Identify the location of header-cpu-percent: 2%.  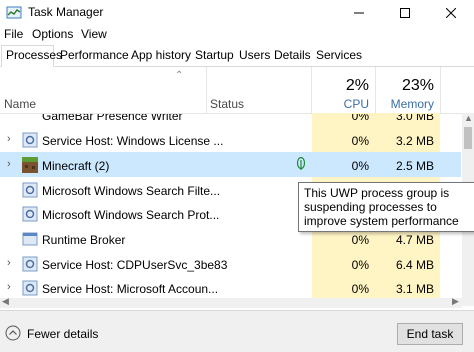
(357, 85).